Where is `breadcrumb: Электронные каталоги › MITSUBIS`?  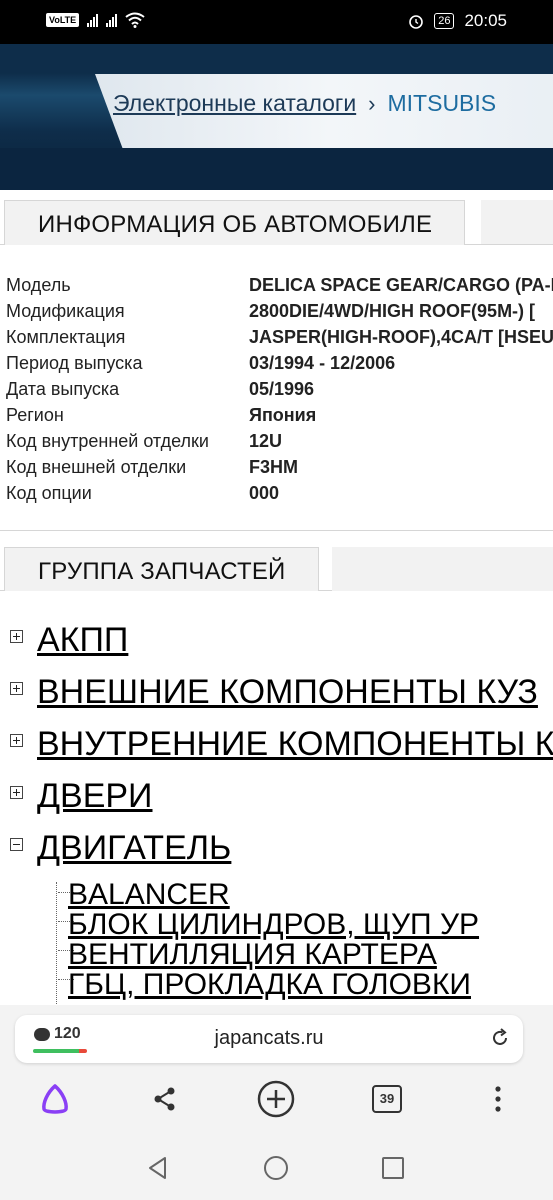
breadcrumb: Электронные каталоги › MITSUBIS is located at coordinates (304, 103).